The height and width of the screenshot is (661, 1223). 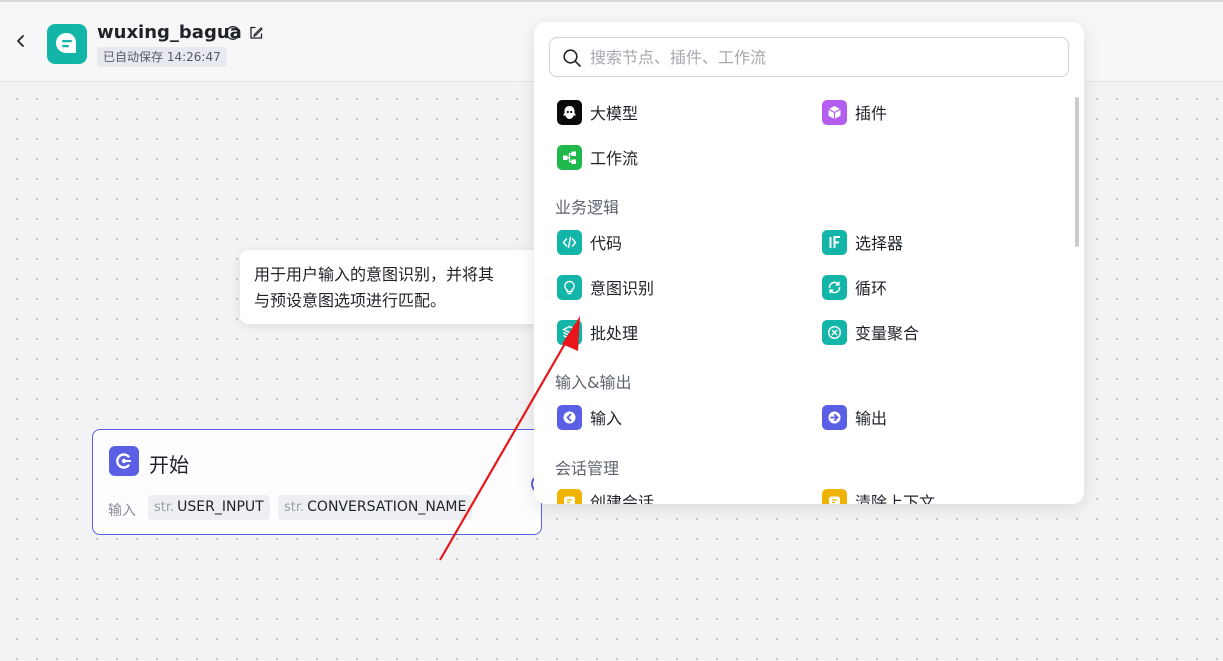 What do you see at coordinates (614, 158) in the screenshot?
I see `node-item-label: 工作流` at bounding box center [614, 158].